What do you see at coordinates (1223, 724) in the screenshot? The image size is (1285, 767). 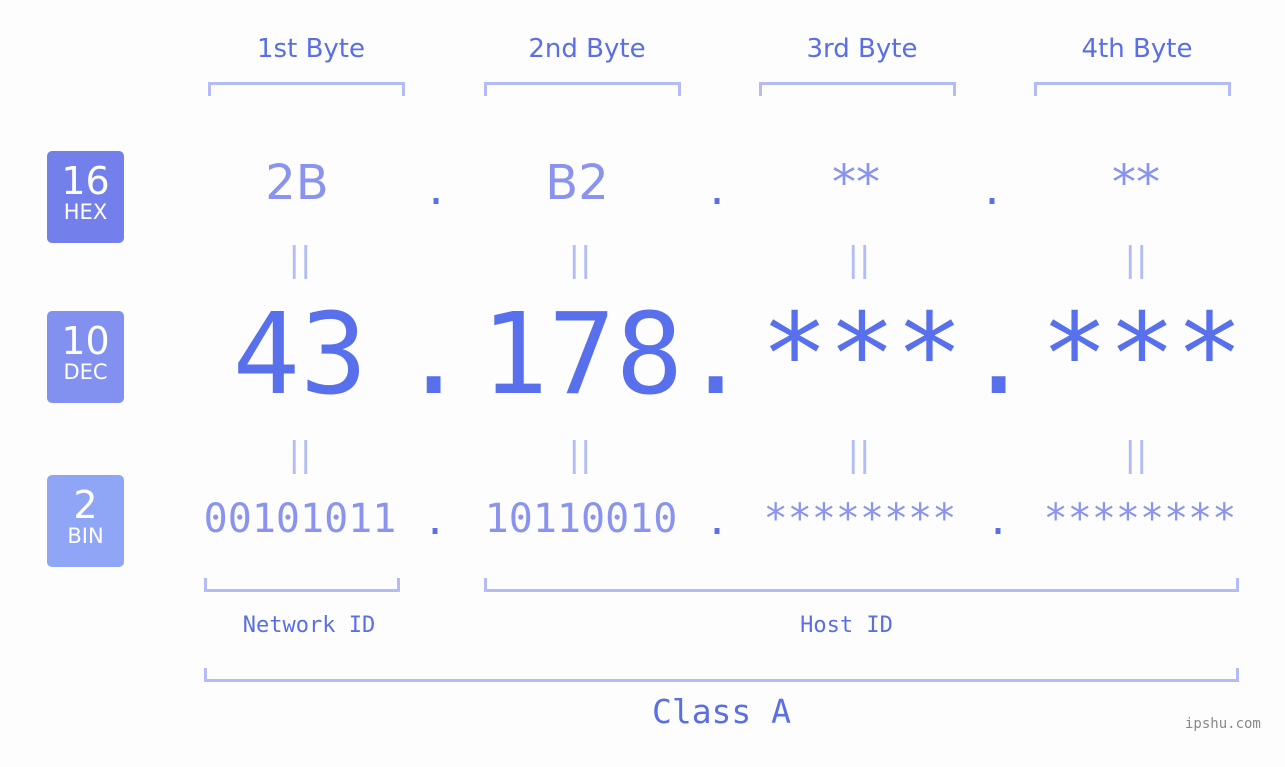 I see `watermark: ipshu.com` at bounding box center [1223, 724].